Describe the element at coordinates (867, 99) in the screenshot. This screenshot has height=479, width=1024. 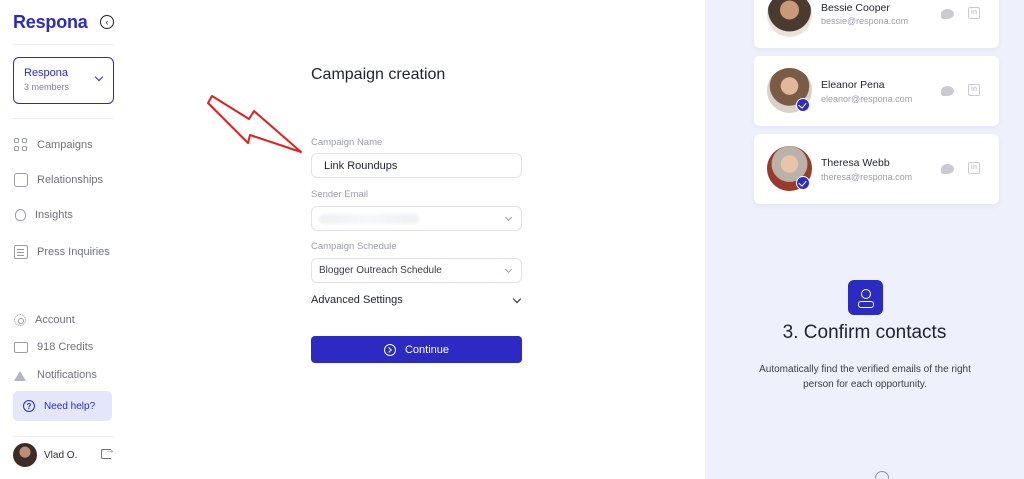
I see `contact-email: eleanor@respona.com` at that location.